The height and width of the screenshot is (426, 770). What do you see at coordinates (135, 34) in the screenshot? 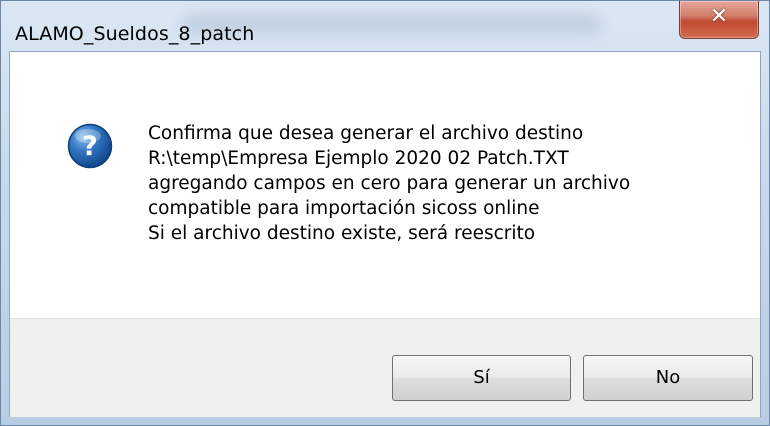
I see `window-title: ALAMO_Sueldos_8_patch` at bounding box center [135, 34].